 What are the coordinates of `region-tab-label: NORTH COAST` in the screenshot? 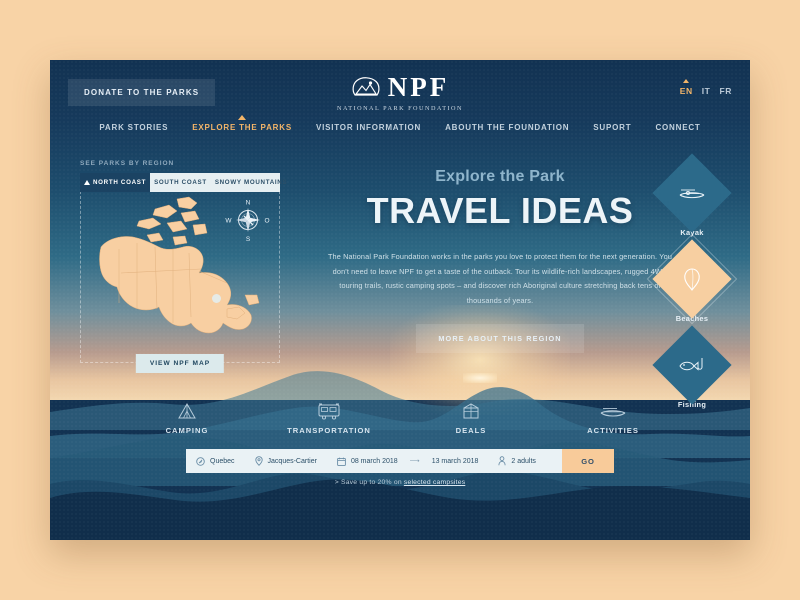 It's located at (120, 182).